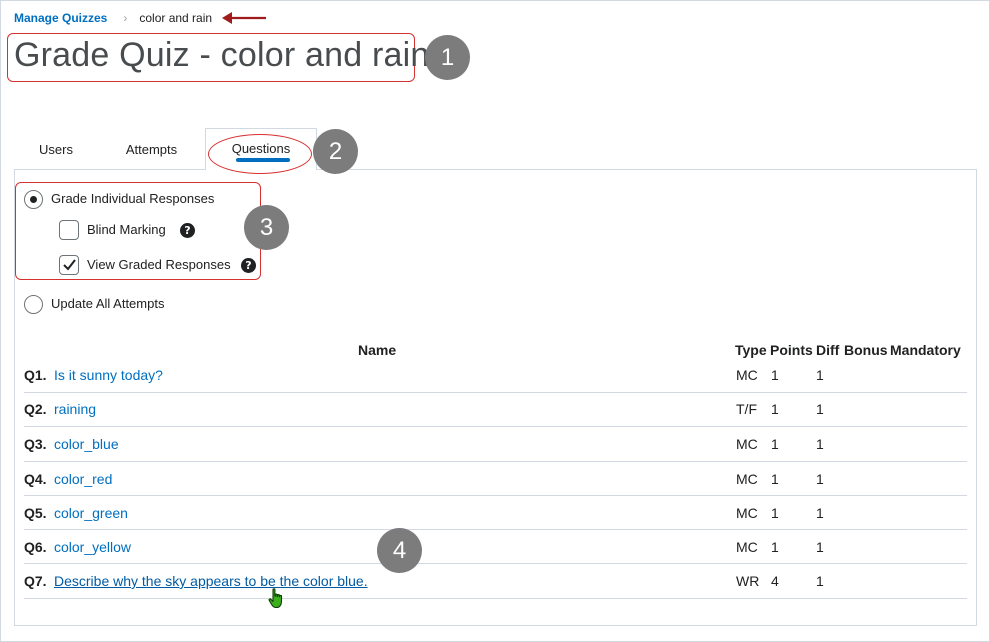 This screenshot has width=990, height=642. I want to click on question-number: Q2., so click(35, 409).